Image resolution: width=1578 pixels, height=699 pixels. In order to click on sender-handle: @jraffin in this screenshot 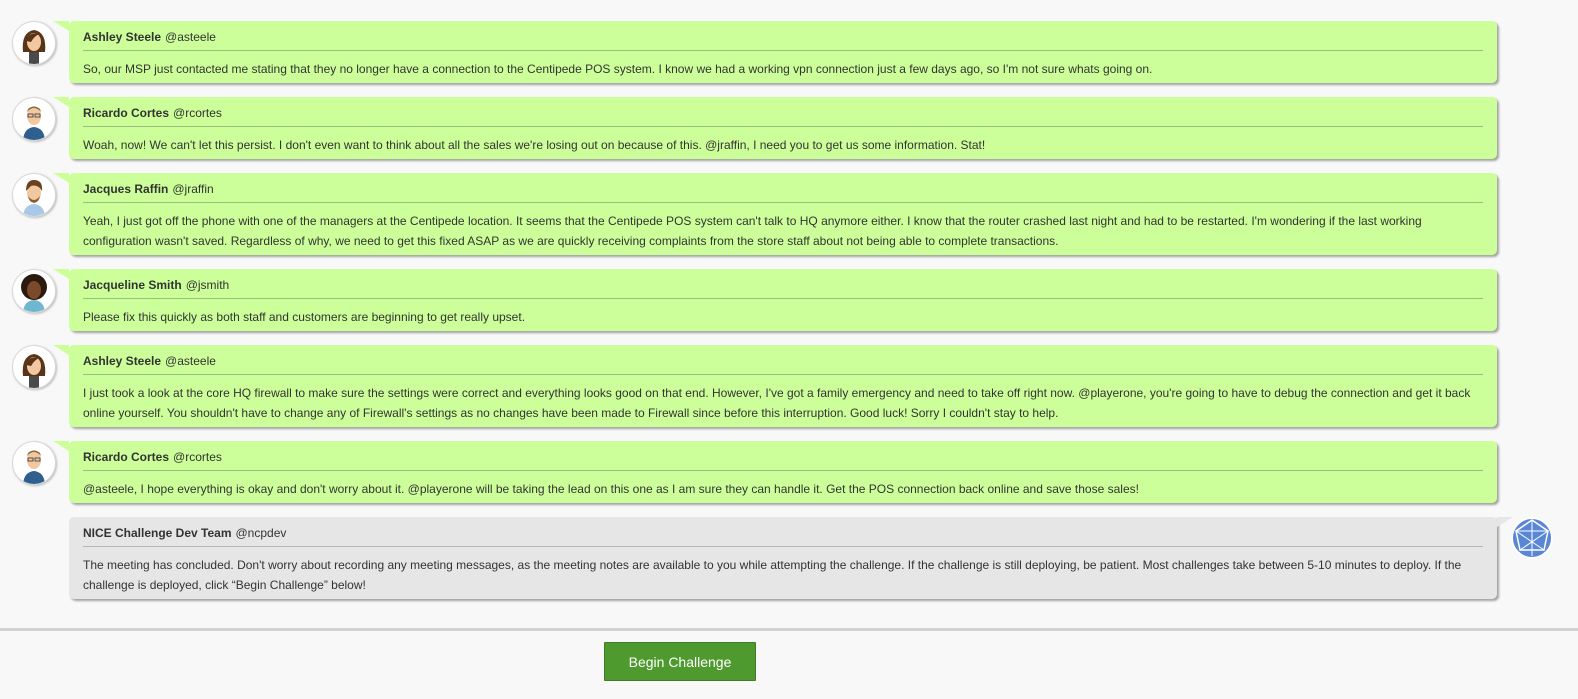, I will do `click(192, 189)`.